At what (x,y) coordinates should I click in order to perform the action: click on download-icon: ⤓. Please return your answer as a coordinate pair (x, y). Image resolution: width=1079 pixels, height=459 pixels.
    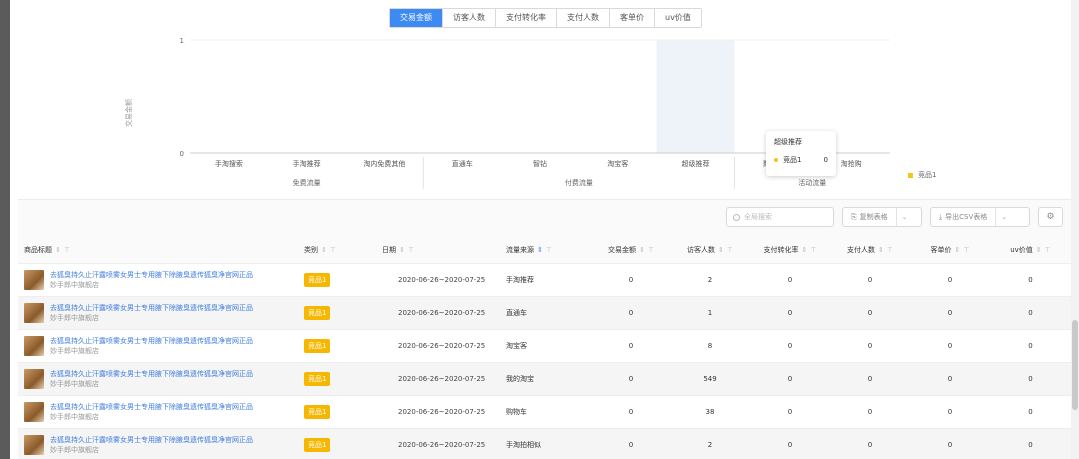
    Looking at the image, I should click on (941, 216).